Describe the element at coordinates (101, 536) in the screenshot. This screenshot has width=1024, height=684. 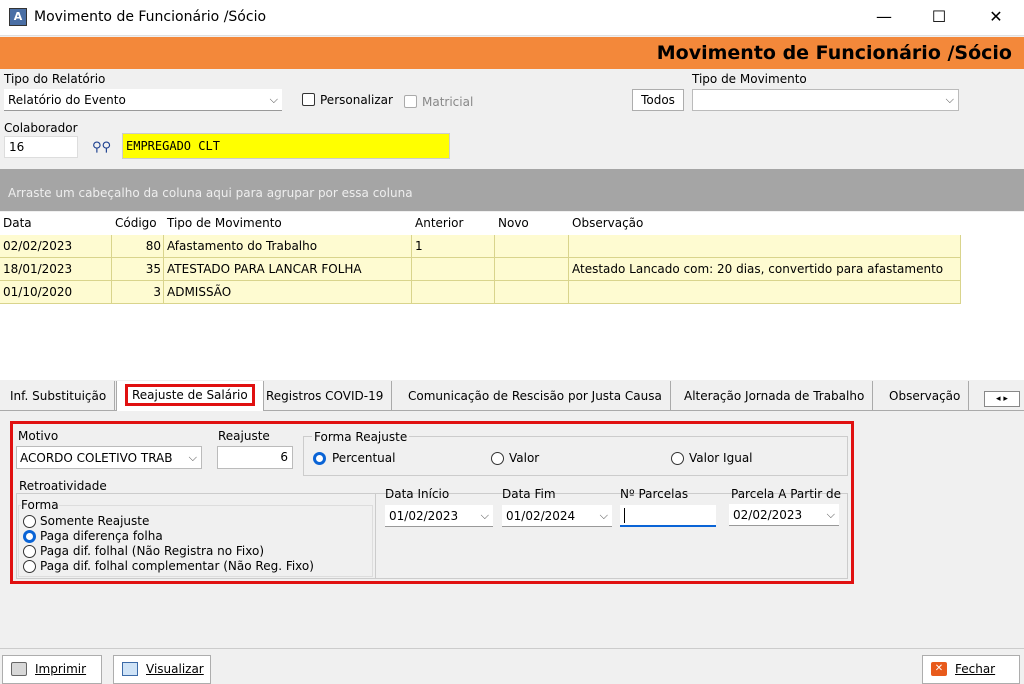
I see `radio-paga-diferenca-folha-label: Paga diferença folha` at that location.